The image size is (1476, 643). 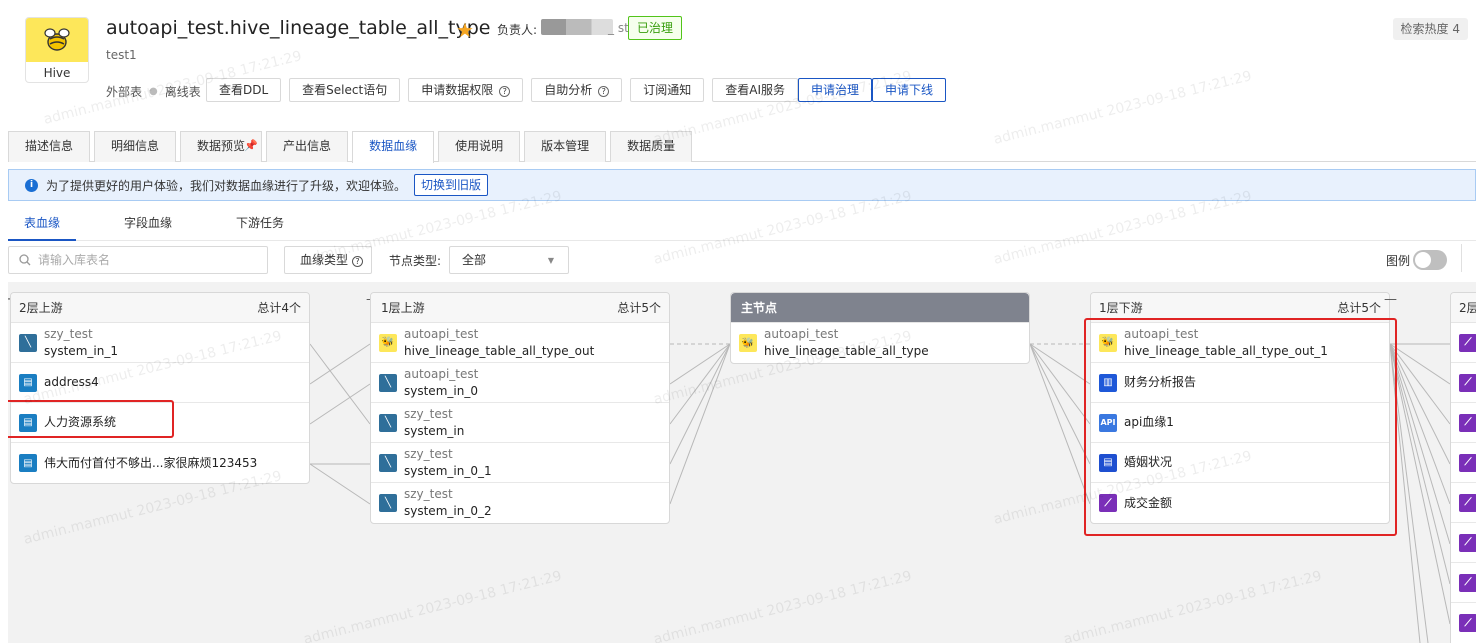 I want to click on apply-governance-button: 申请治理, so click(x=835, y=90).